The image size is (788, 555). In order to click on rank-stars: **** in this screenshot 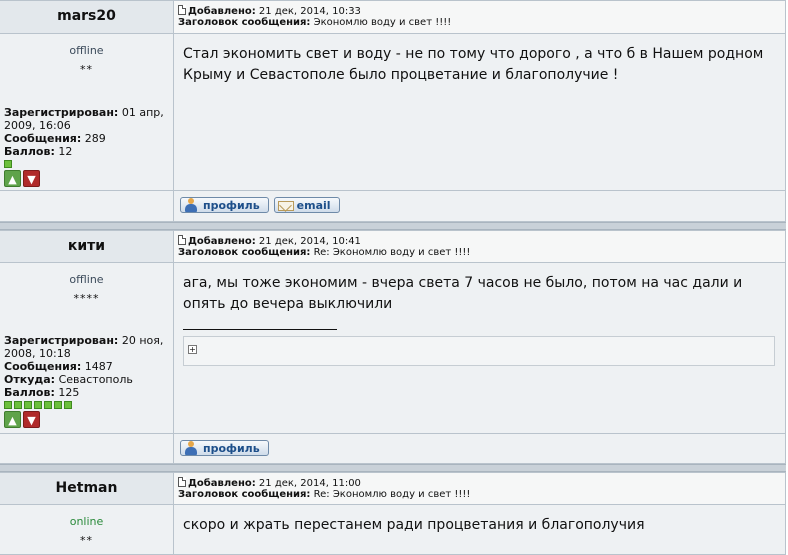, I will do `click(86, 298)`.